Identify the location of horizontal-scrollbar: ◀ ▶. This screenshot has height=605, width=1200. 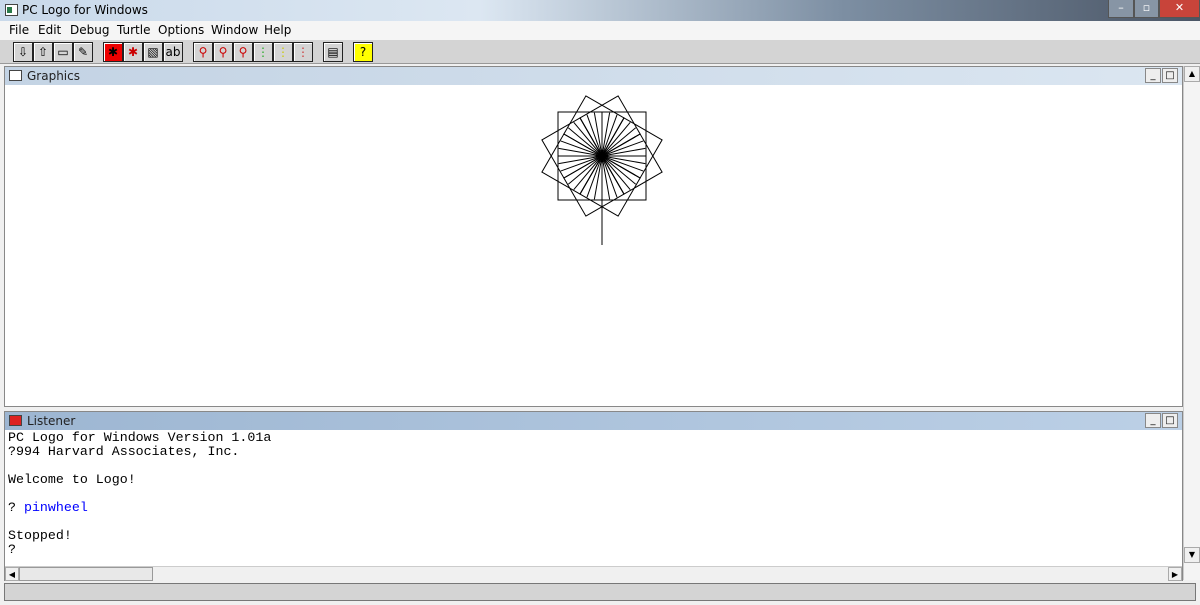
(593, 573).